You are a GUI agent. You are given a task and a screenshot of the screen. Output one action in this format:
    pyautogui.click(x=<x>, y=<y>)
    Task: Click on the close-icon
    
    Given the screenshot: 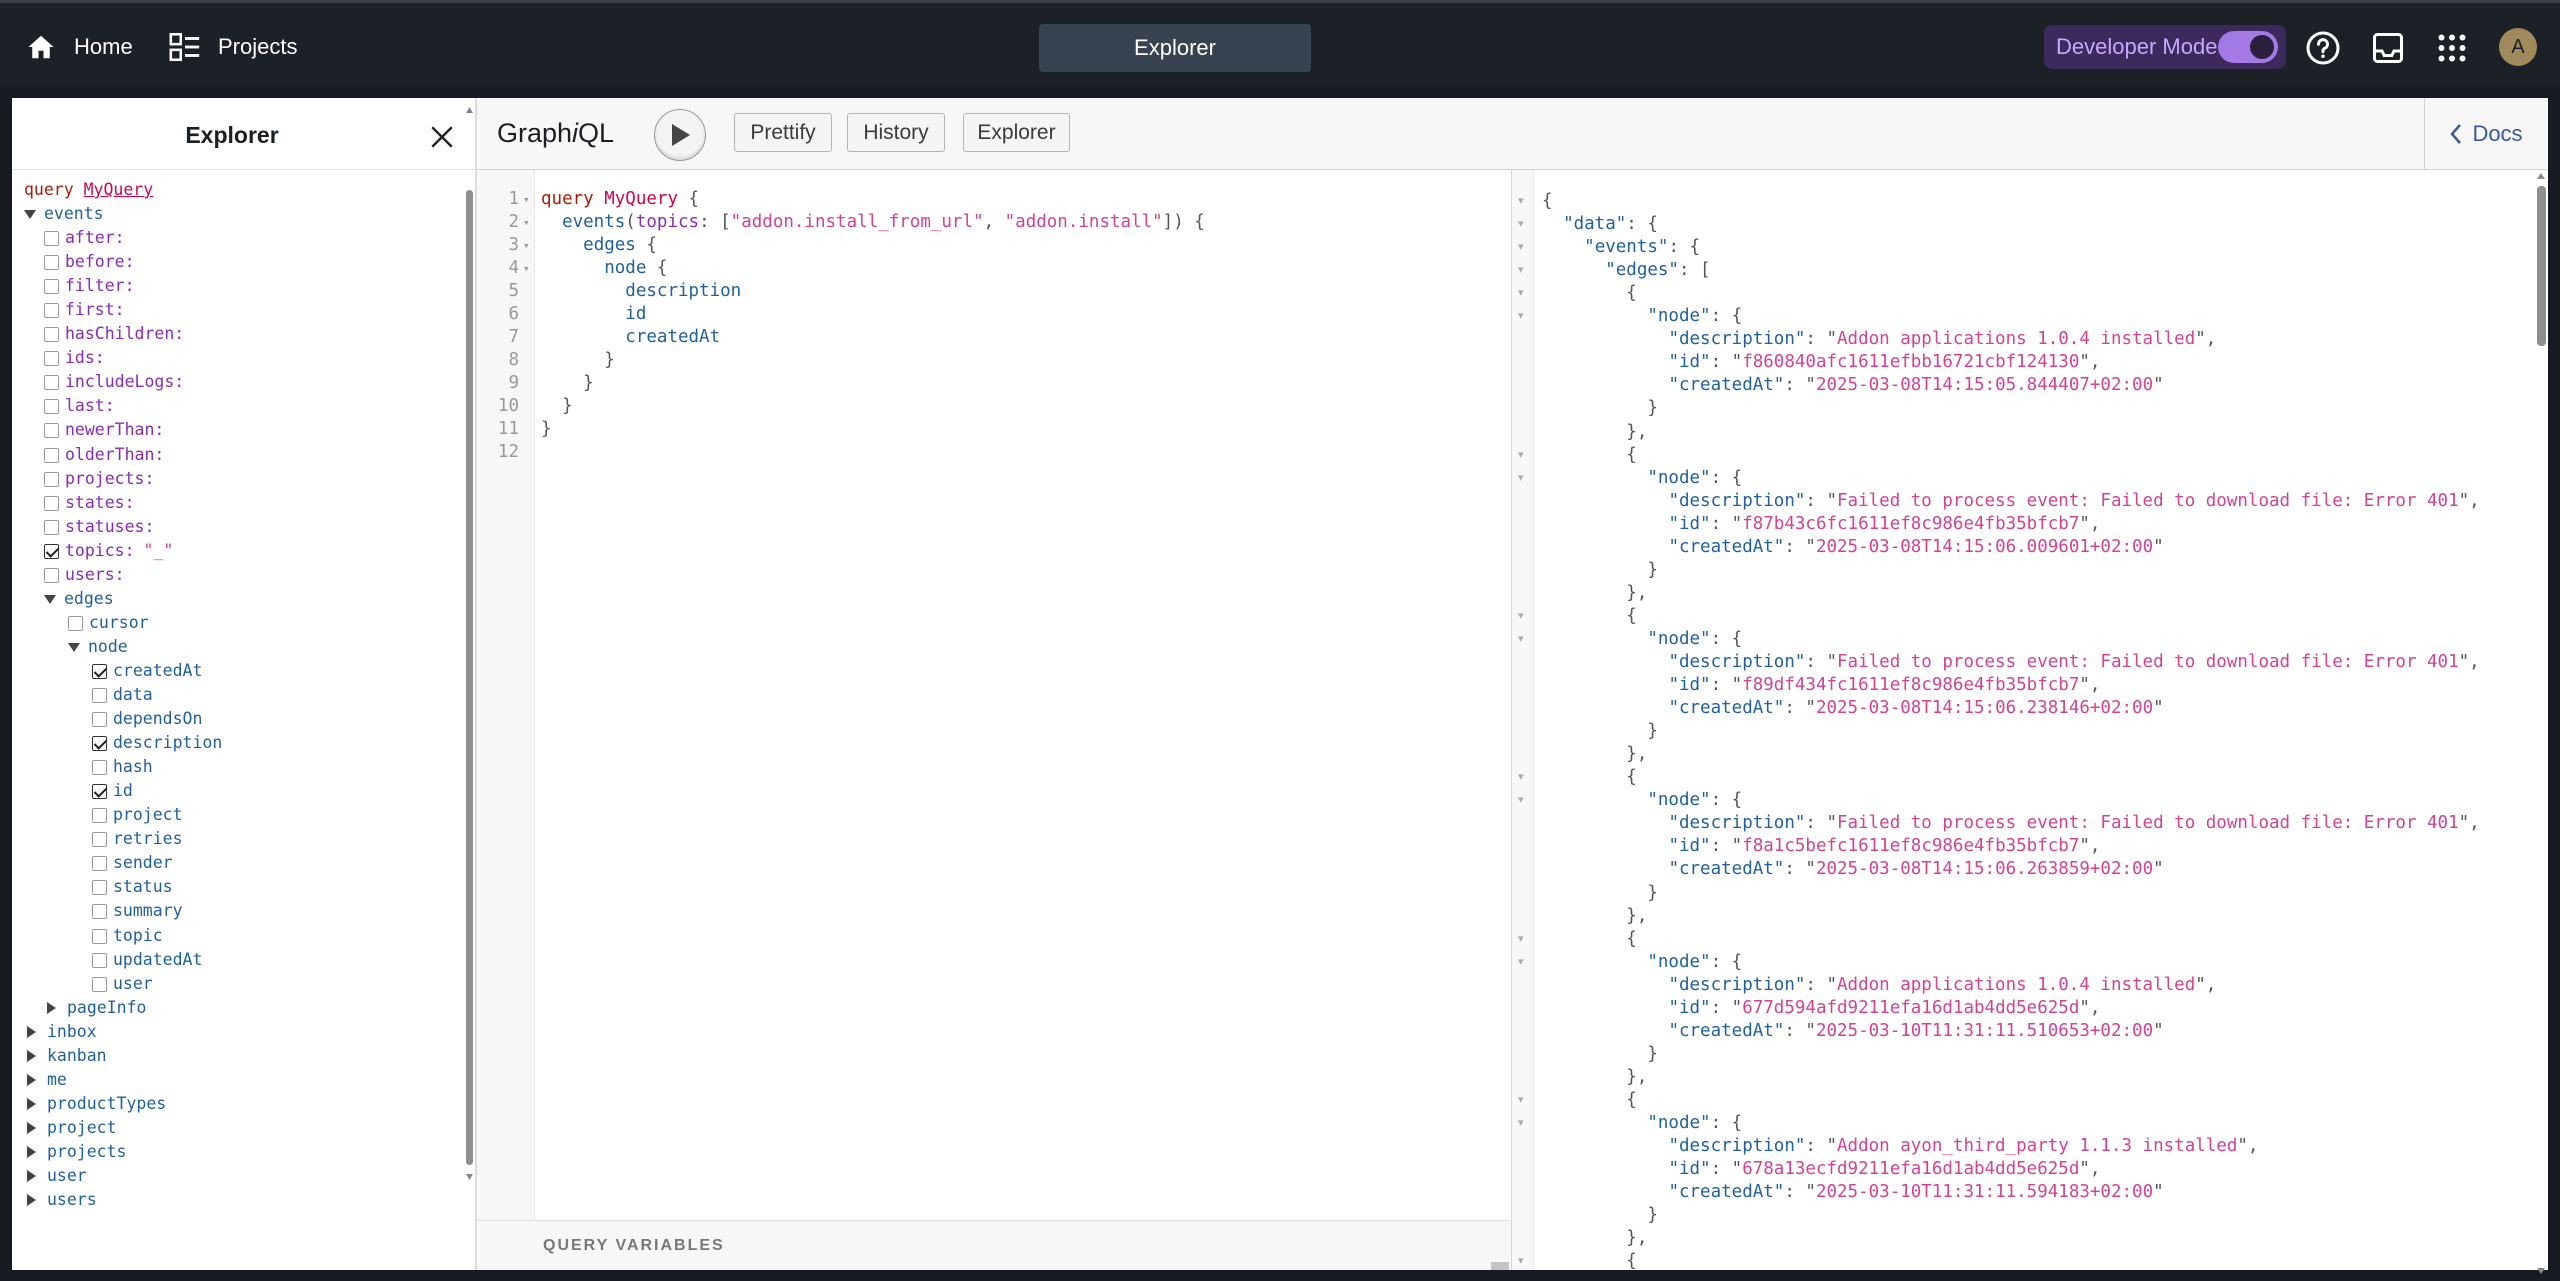 What is the action you would take?
    pyautogui.click(x=442, y=137)
    